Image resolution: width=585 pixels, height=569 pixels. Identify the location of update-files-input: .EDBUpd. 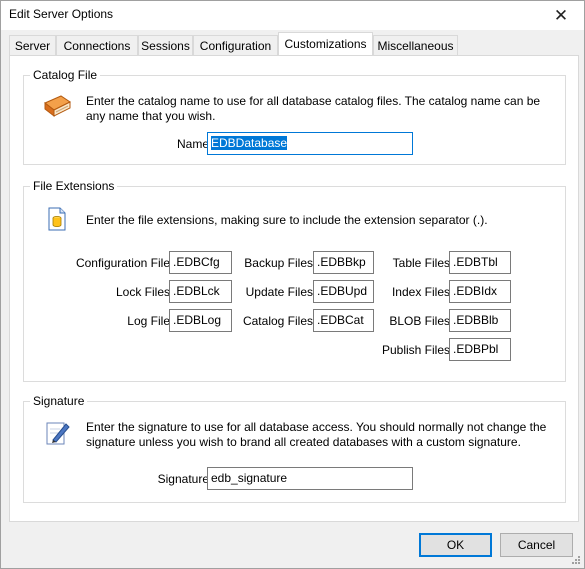
(343, 291).